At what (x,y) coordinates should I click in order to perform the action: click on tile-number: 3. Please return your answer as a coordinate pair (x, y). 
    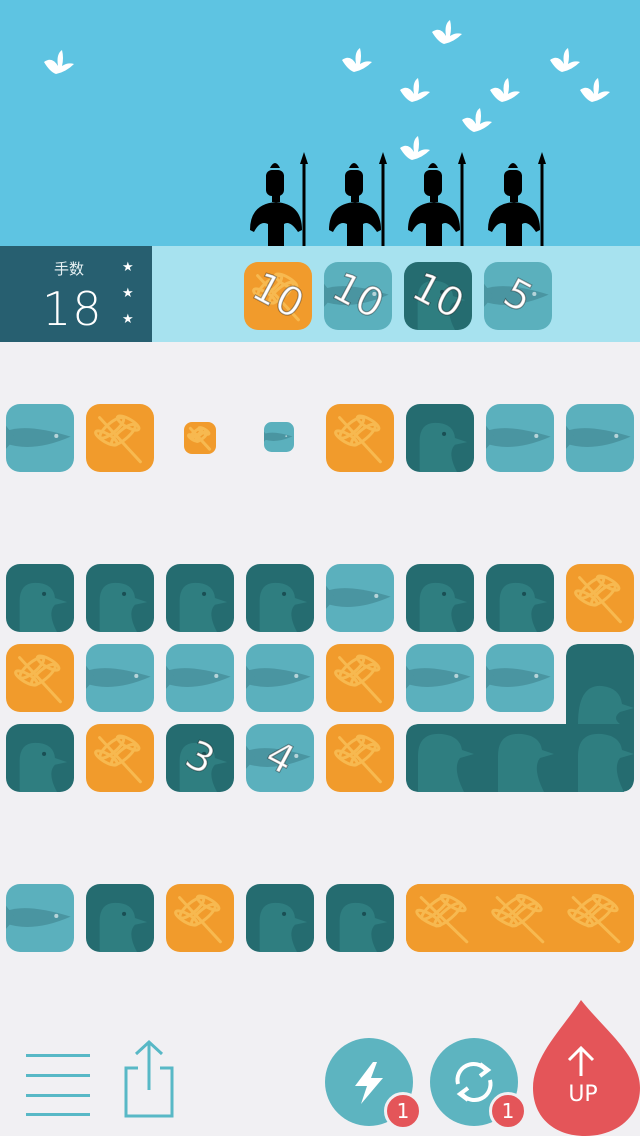
    Looking at the image, I should click on (200, 758).